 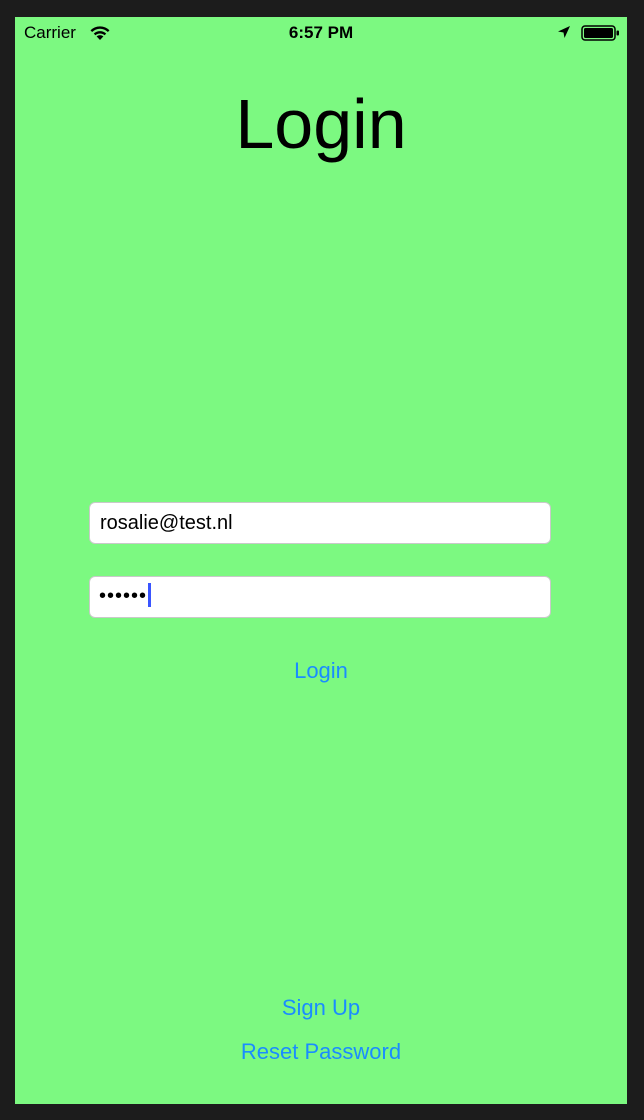 What do you see at coordinates (321, 671) in the screenshot?
I see `login-button: Login` at bounding box center [321, 671].